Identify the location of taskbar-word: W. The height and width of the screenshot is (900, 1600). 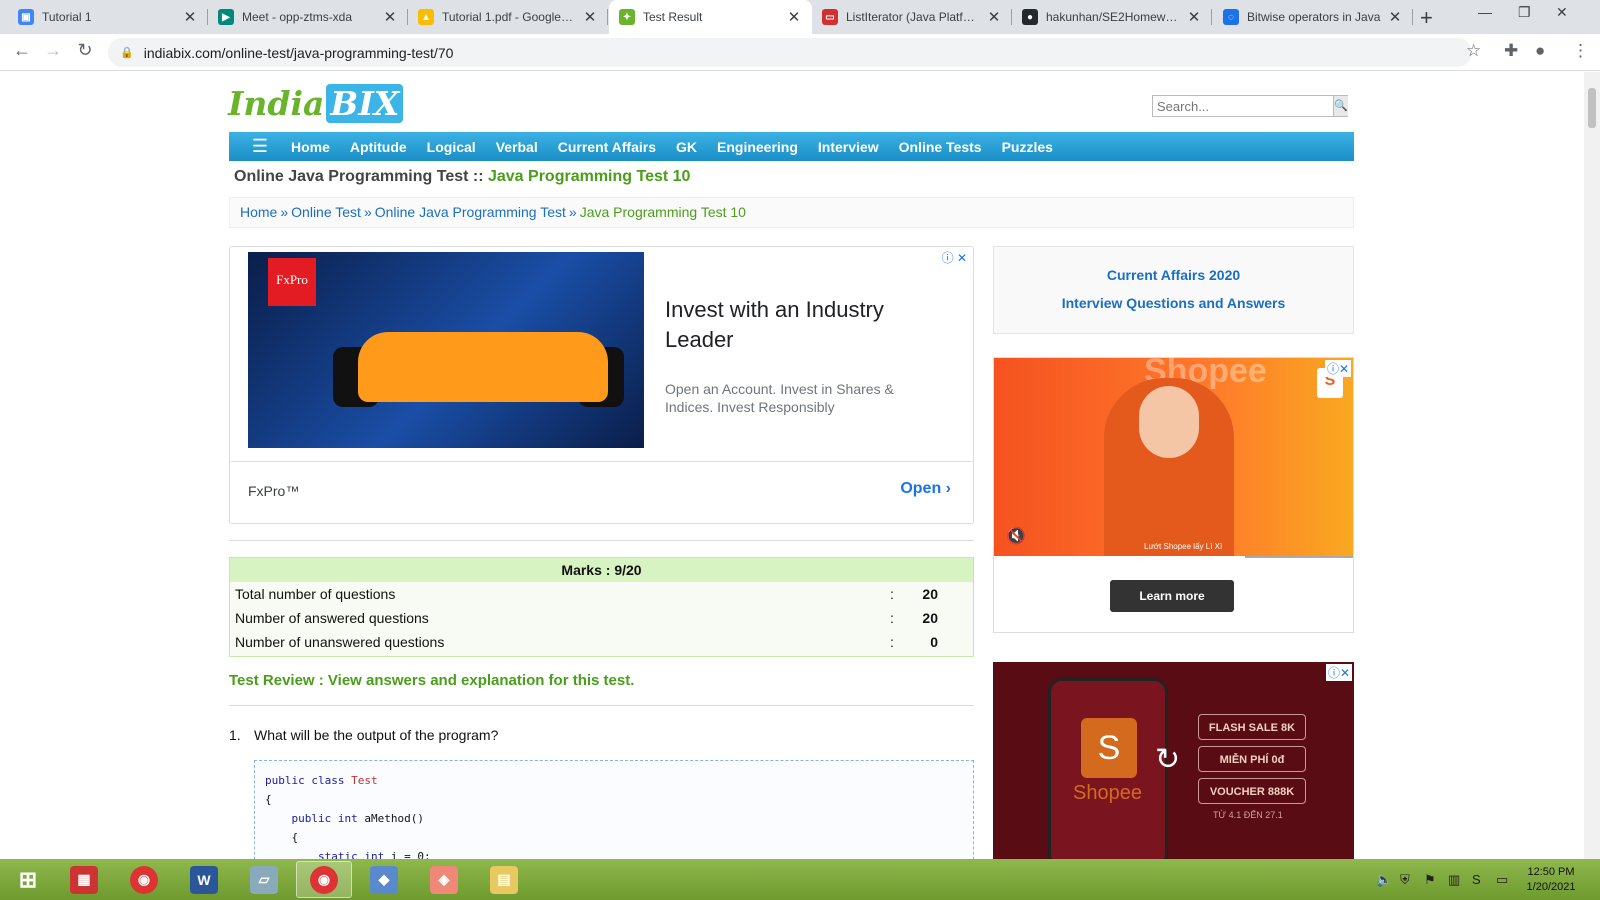
(204, 879).